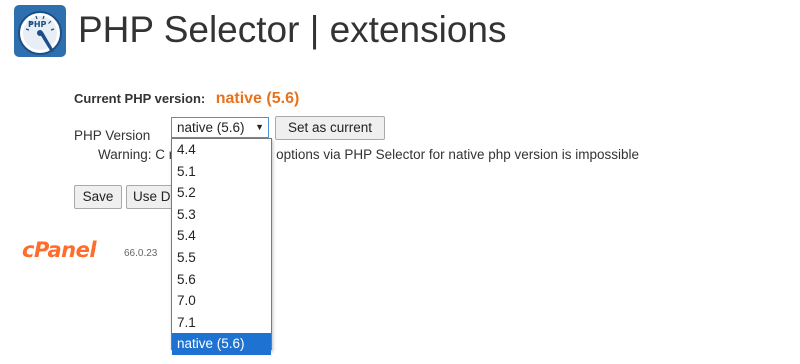 The height and width of the screenshot is (364, 800). Describe the element at coordinates (221, 258) in the screenshot. I see `dropdown-option: 5.5` at that location.